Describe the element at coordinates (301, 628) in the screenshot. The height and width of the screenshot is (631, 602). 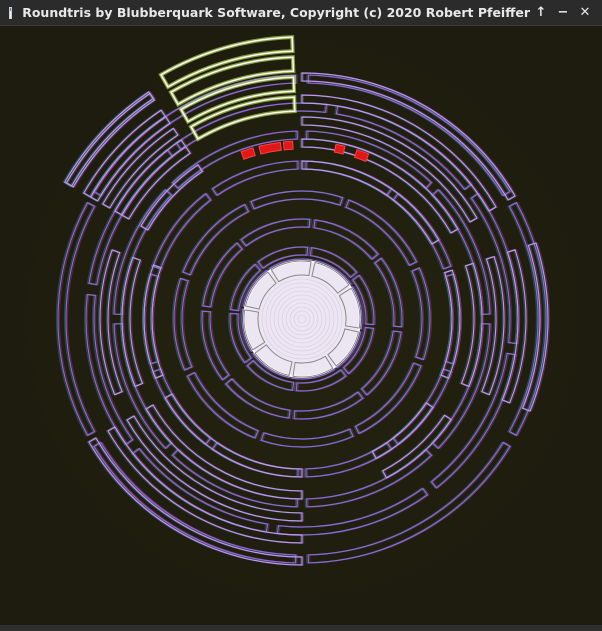
I see `window-bottom-border` at that location.